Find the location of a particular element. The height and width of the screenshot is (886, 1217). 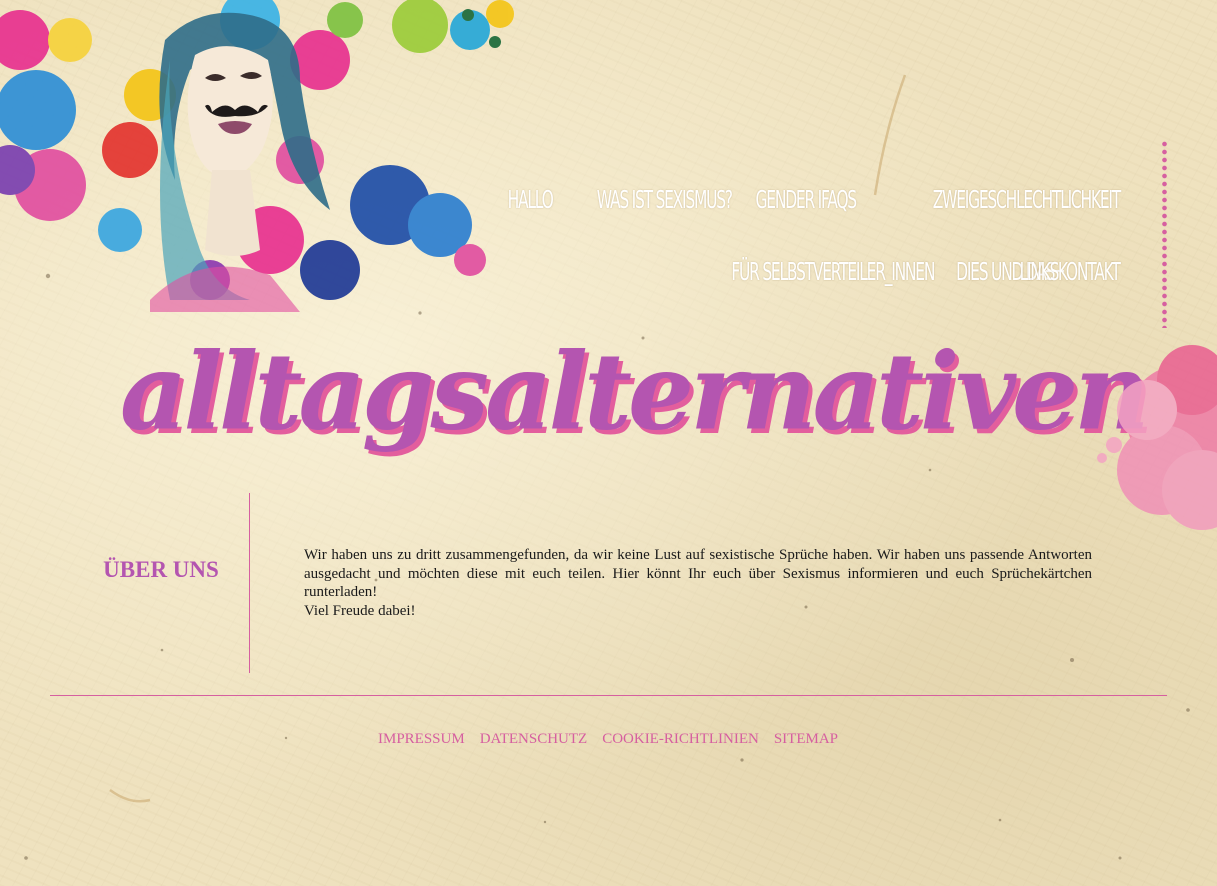

about-closing-line: Viel Freude dabei! is located at coordinates (360, 610).